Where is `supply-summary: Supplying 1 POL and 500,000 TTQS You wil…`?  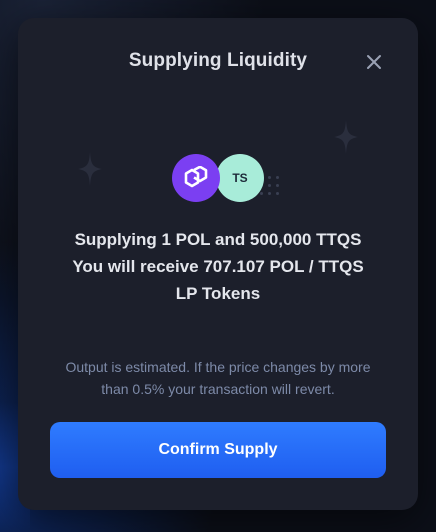 supply-summary: Supplying 1 POL and 500,000 TTQS You wil… is located at coordinates (218, 266).